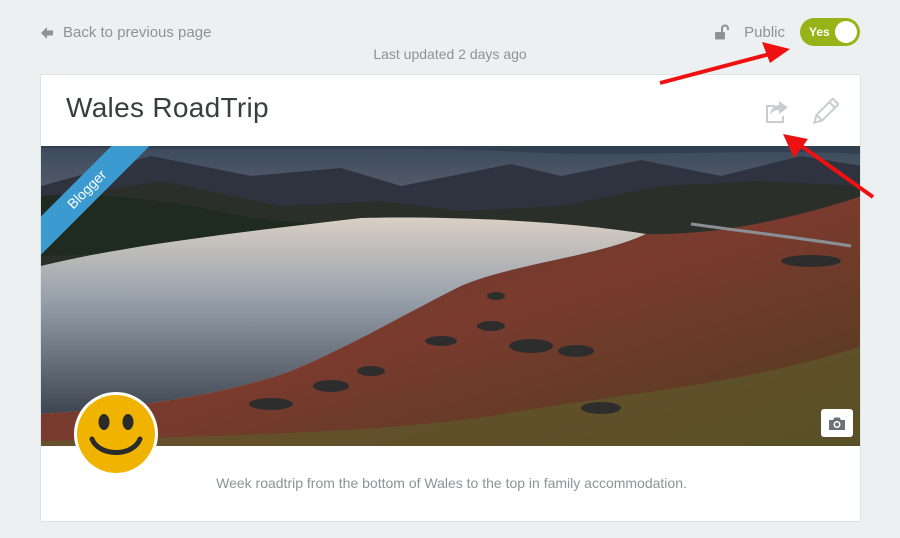  I want to click on unlock-icon, so click(722, 32).